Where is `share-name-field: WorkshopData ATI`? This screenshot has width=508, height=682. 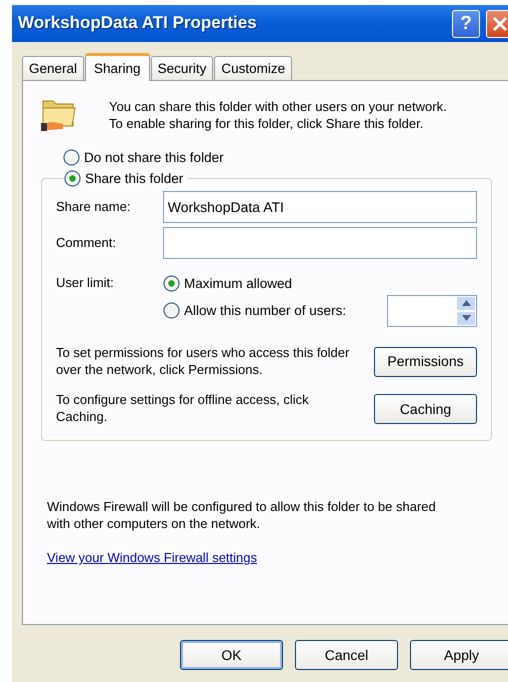 share-name-field: WorkshopData ATI is located at coordinates (319, 207).